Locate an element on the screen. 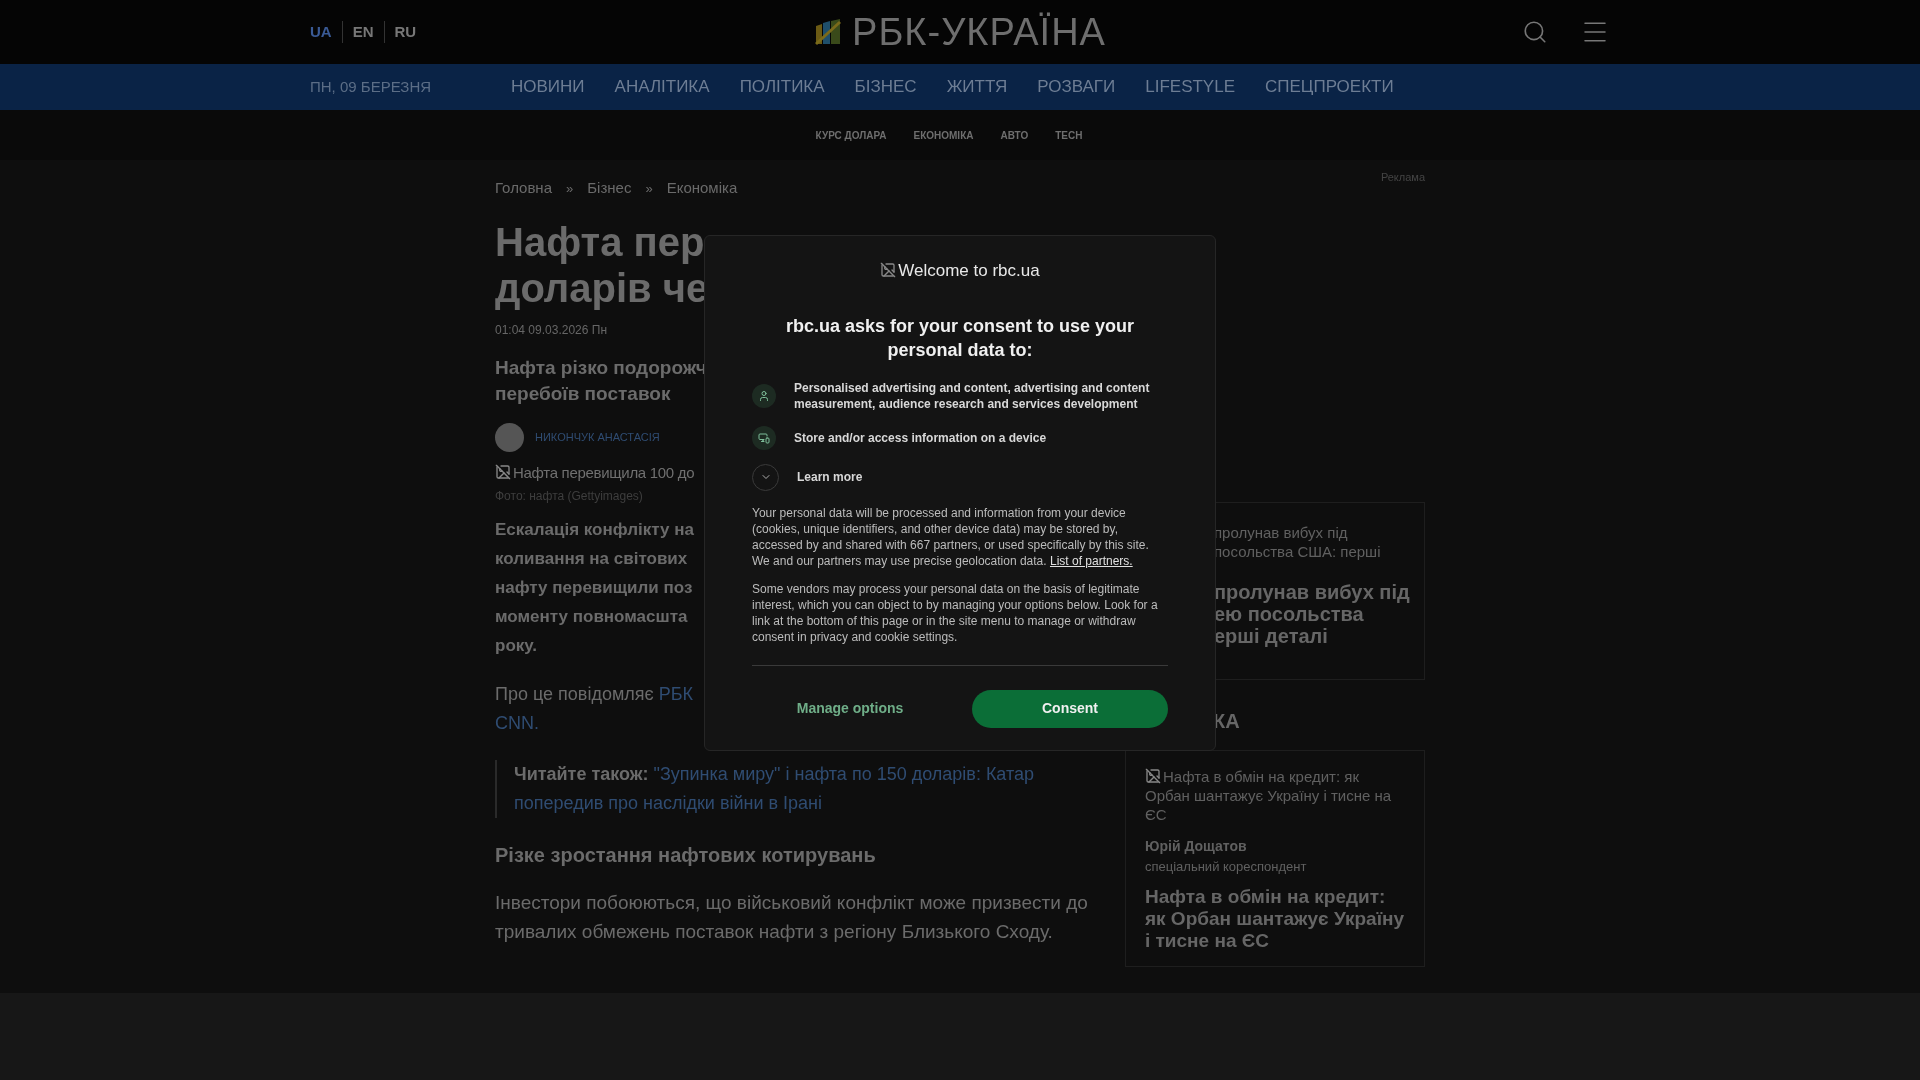  lead-paragraph: Ескалація конфлікту на коливання на світових нафту перевищили поз моменту повномасшта року. is located at coordinates (594, 587).